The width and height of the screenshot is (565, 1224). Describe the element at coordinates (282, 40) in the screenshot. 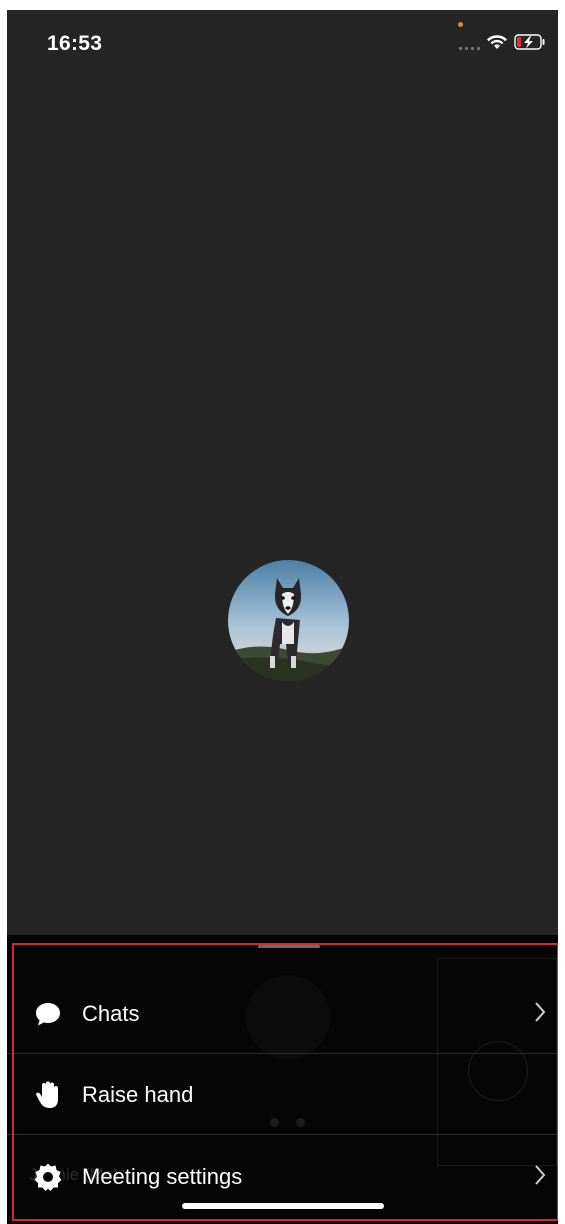

I see `status-bar: 16:53` at that location.